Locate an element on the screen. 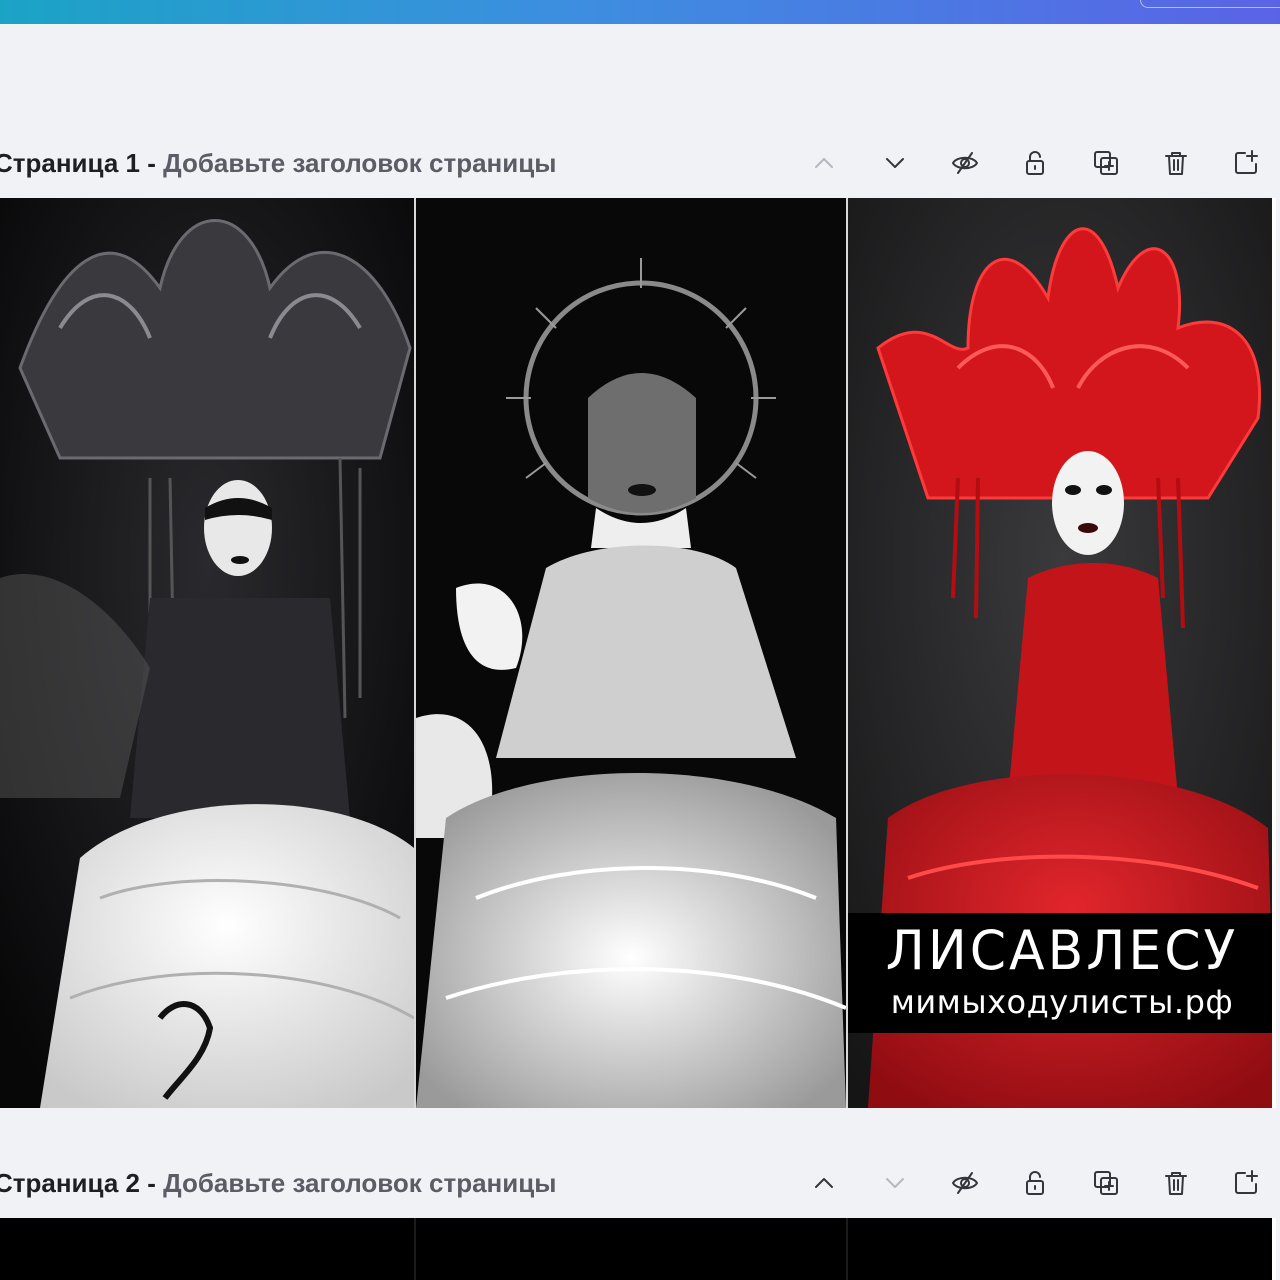  brand-name: ЛИСАВЛЕСУ is located at coordinates (1062, 951).